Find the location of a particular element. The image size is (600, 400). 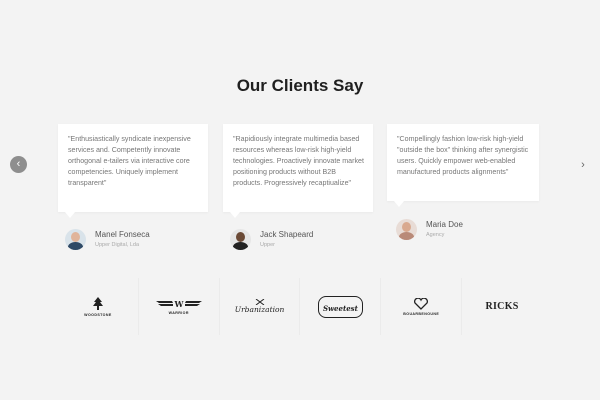

carousel-next-button: › is located at coordinates (583, 165).